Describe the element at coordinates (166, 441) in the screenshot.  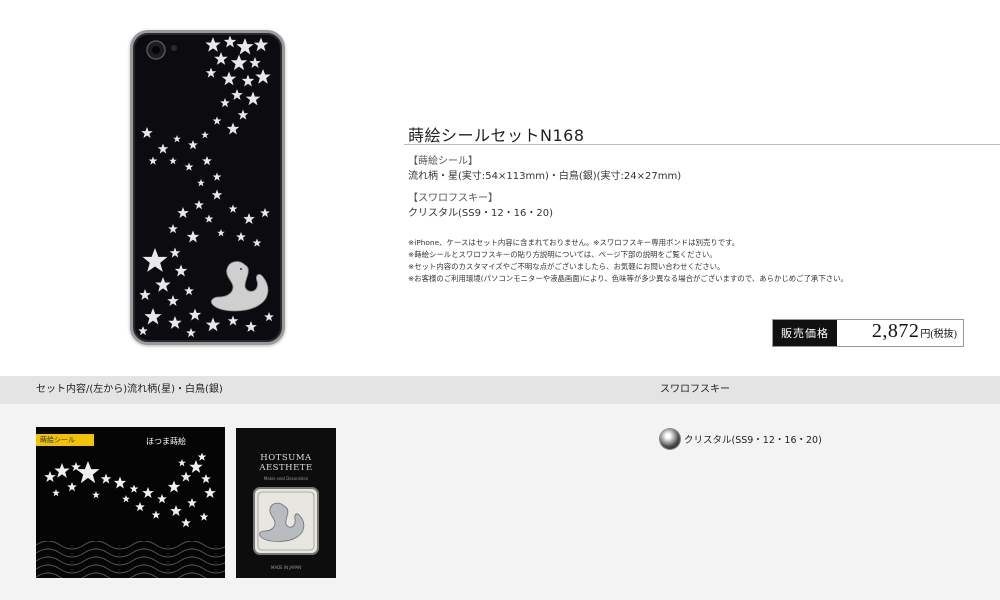
I see `package-brand: ほつま蒔絵` at that location.